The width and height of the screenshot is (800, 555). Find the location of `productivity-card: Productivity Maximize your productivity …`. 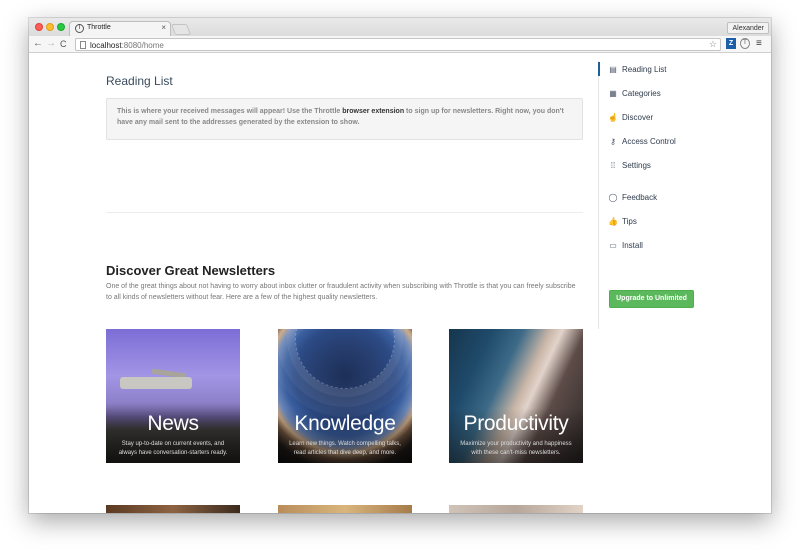

productivity-card: Productivity Maximize your productivity … is located at coordinates (516, 396).